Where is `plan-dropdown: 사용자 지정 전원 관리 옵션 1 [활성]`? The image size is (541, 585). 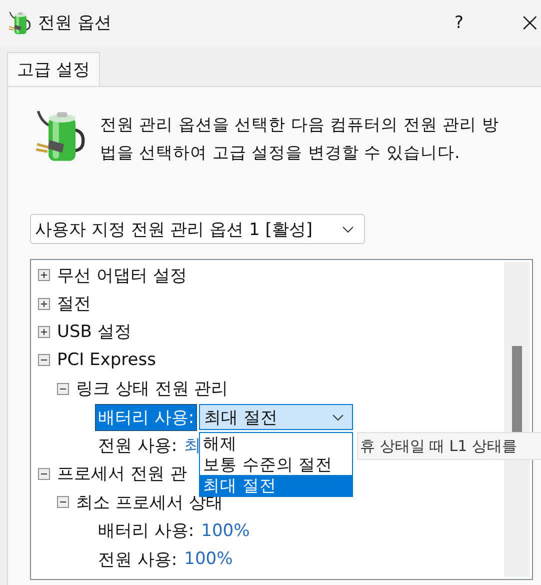 plan-dropdown: 사용자 지정 전원 관리 옵션 1 [활성] is located at coordinates (197, 229).